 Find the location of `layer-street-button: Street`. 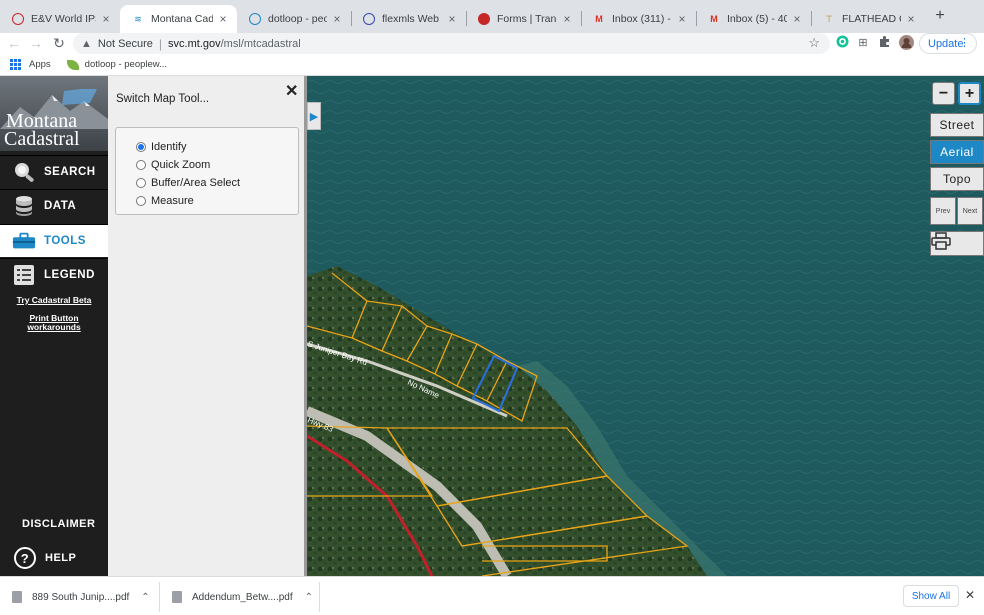

layer-street-button: Street is located at coordinates (957, 125).